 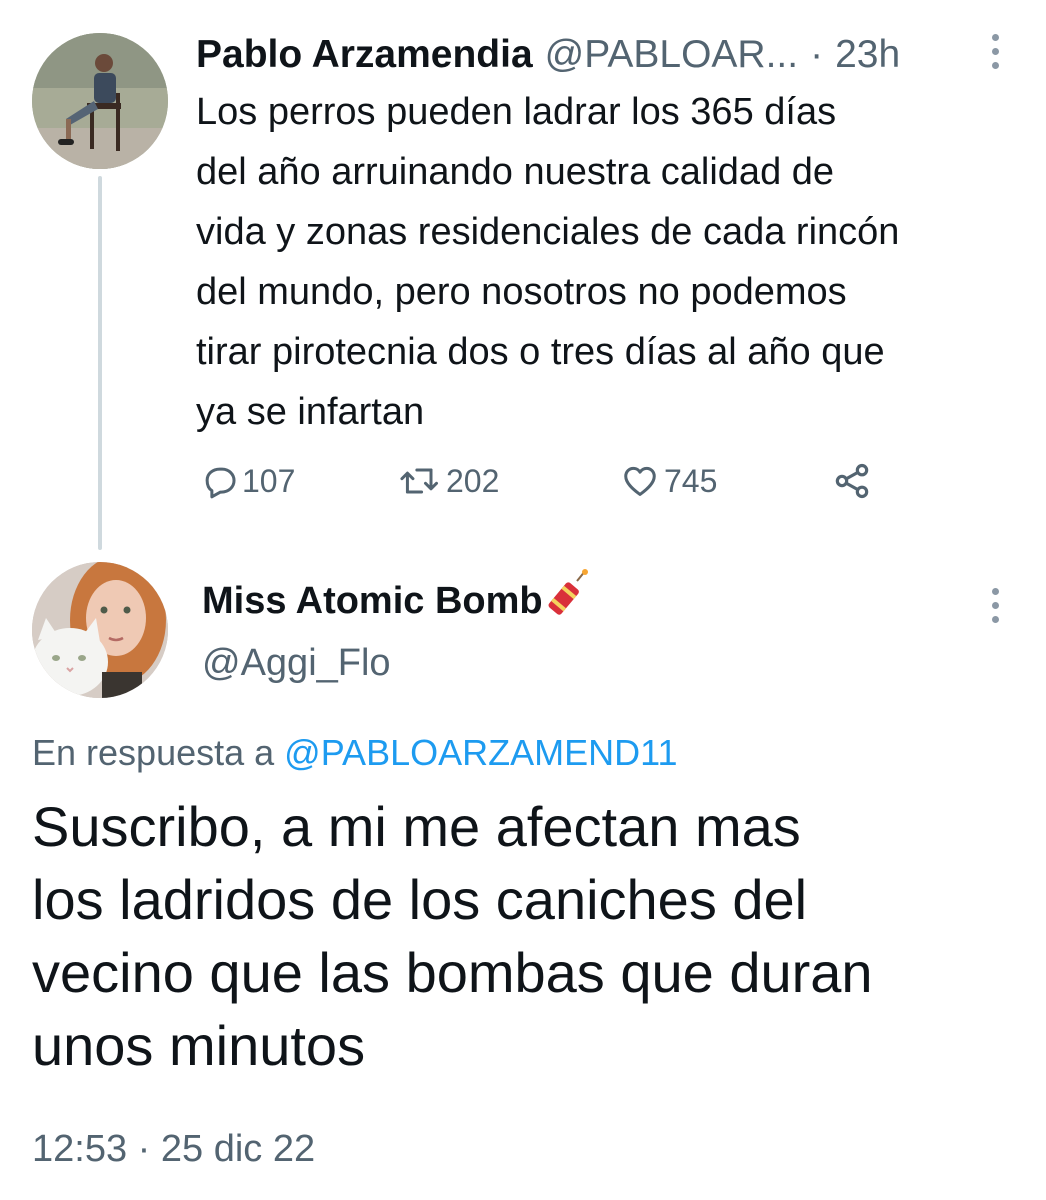 I want to click on like-button: 745, so click(x=668, y=481).